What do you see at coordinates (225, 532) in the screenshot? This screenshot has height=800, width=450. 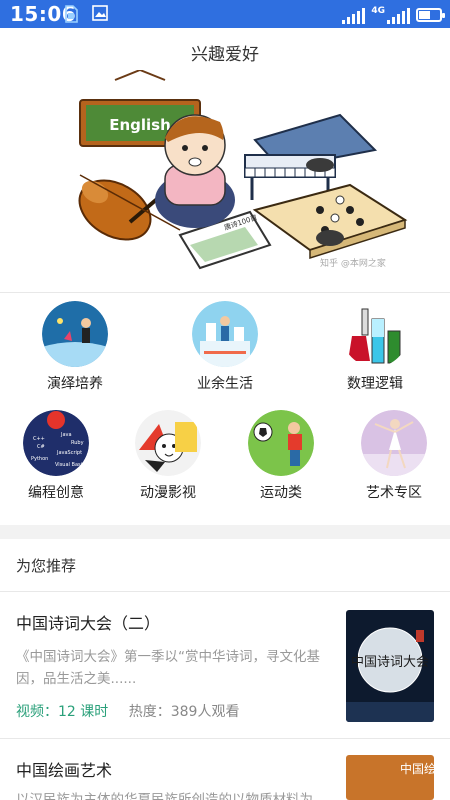 I see `section-separator` at bounding box center [225, 532].